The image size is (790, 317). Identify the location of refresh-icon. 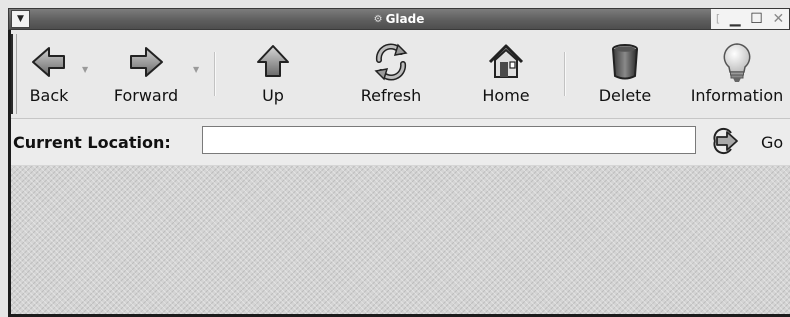
(391, 62).